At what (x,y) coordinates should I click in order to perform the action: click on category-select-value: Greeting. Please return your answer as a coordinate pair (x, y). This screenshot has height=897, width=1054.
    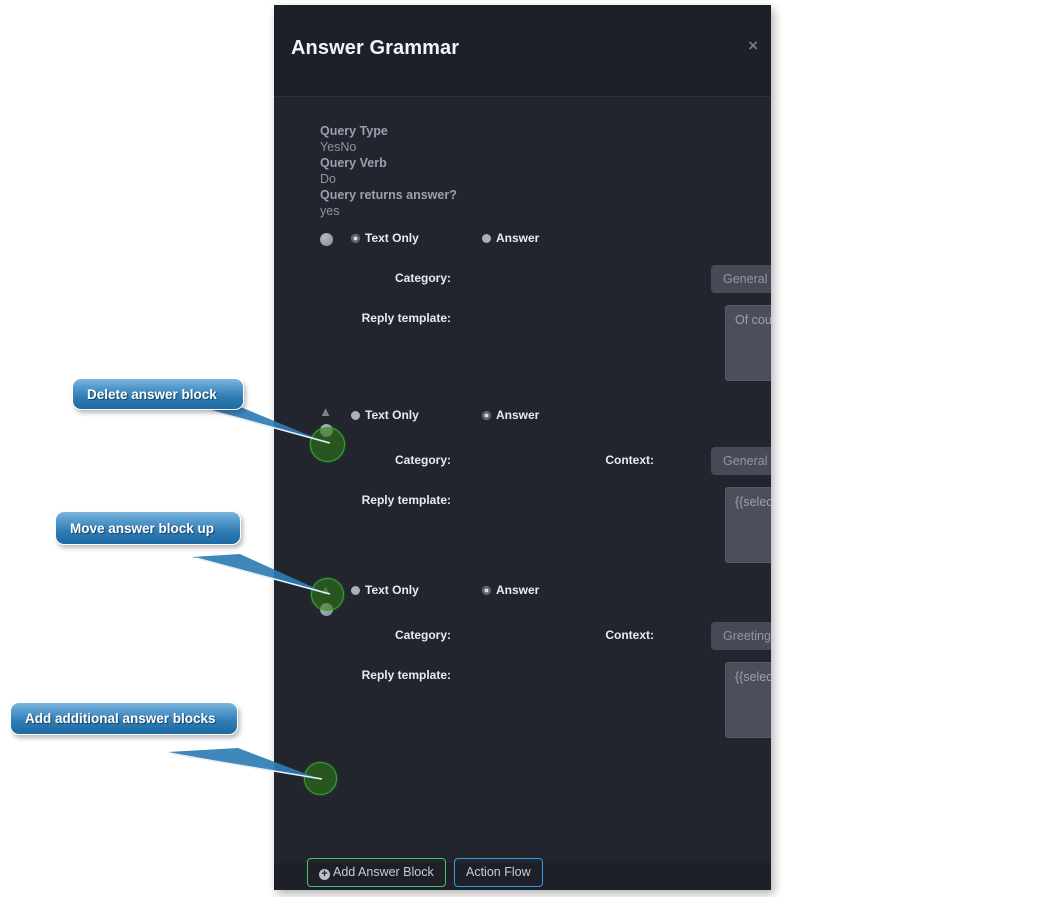
    Looking at the image, I should click on (747, 636).